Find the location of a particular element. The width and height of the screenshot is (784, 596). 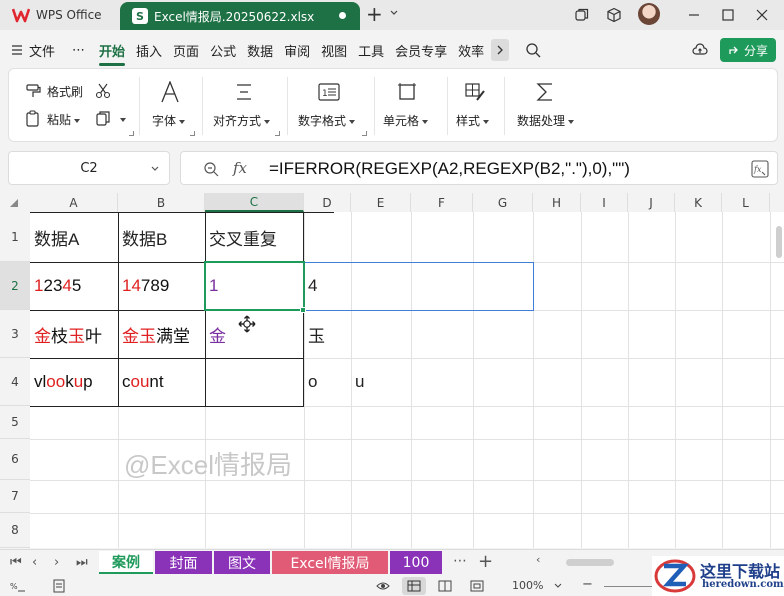

menu-tab-data: 数据 is located at coordinates (260, 50).